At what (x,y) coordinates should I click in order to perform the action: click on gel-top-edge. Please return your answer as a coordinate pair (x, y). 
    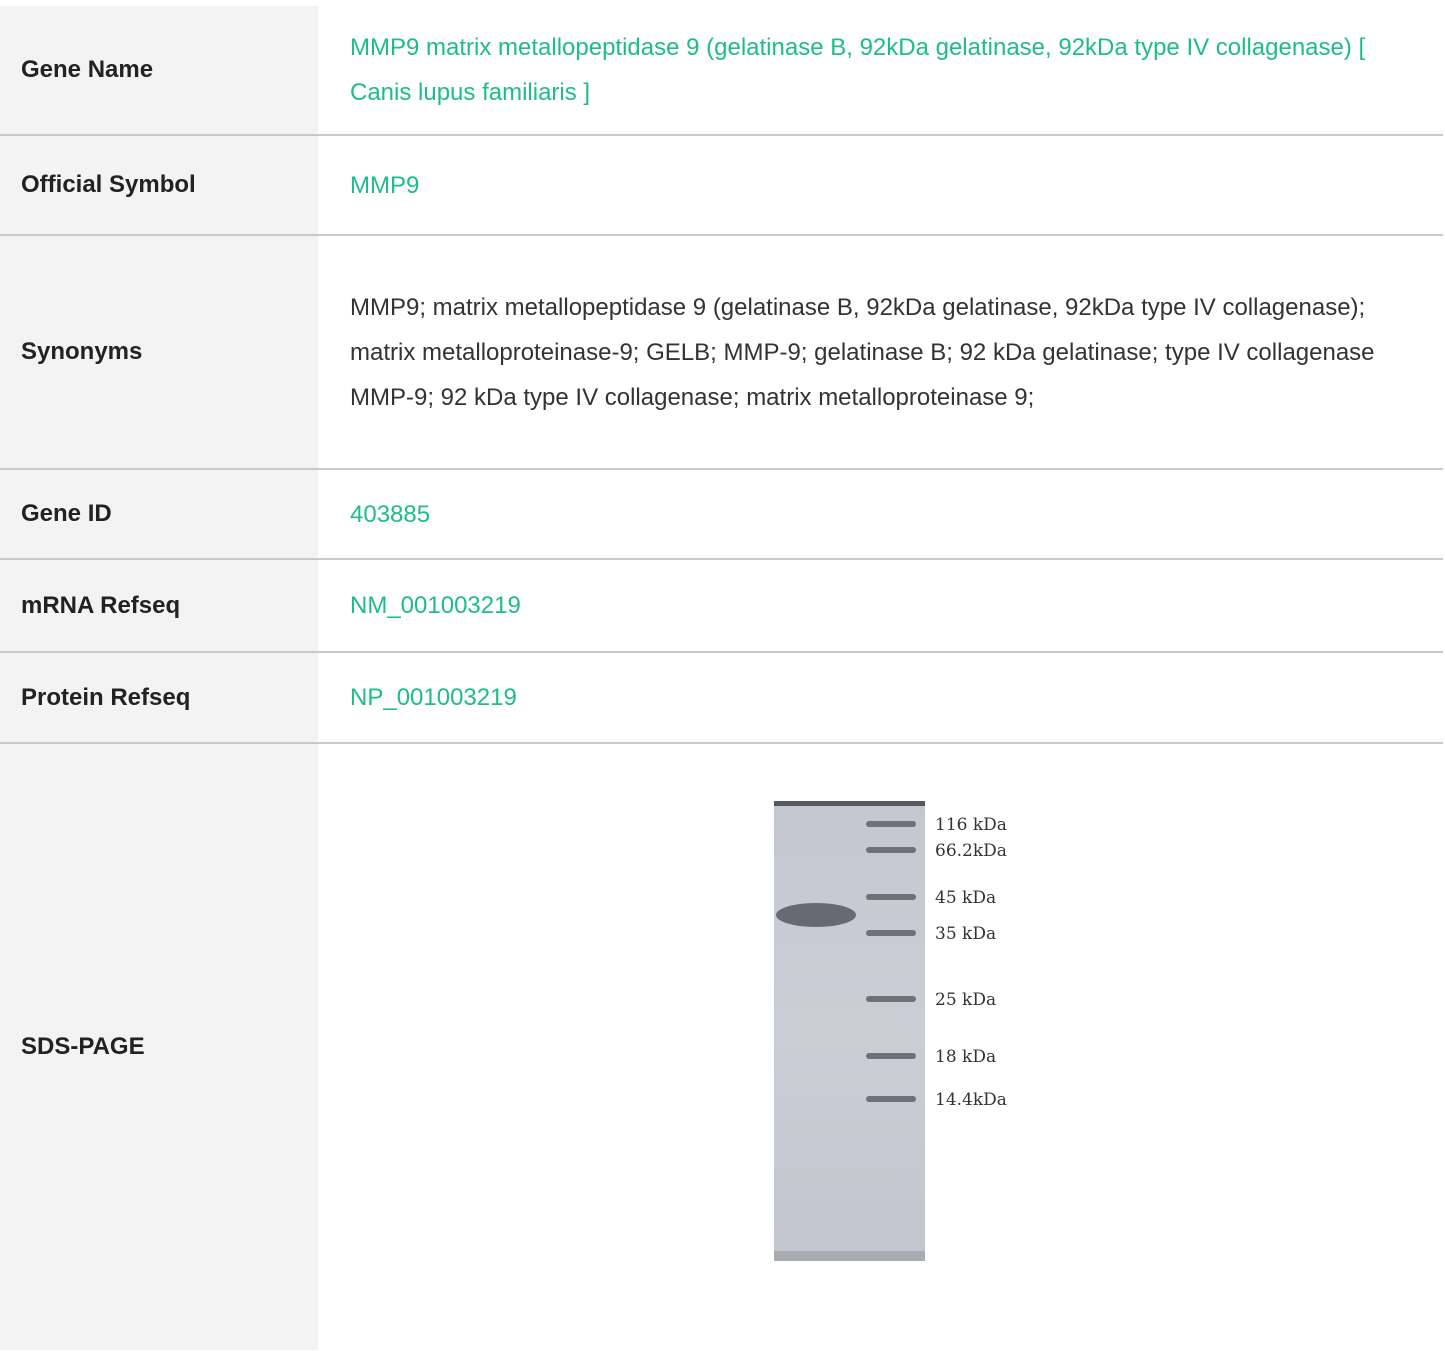
    Looking at the image, I should click on (849, 803).